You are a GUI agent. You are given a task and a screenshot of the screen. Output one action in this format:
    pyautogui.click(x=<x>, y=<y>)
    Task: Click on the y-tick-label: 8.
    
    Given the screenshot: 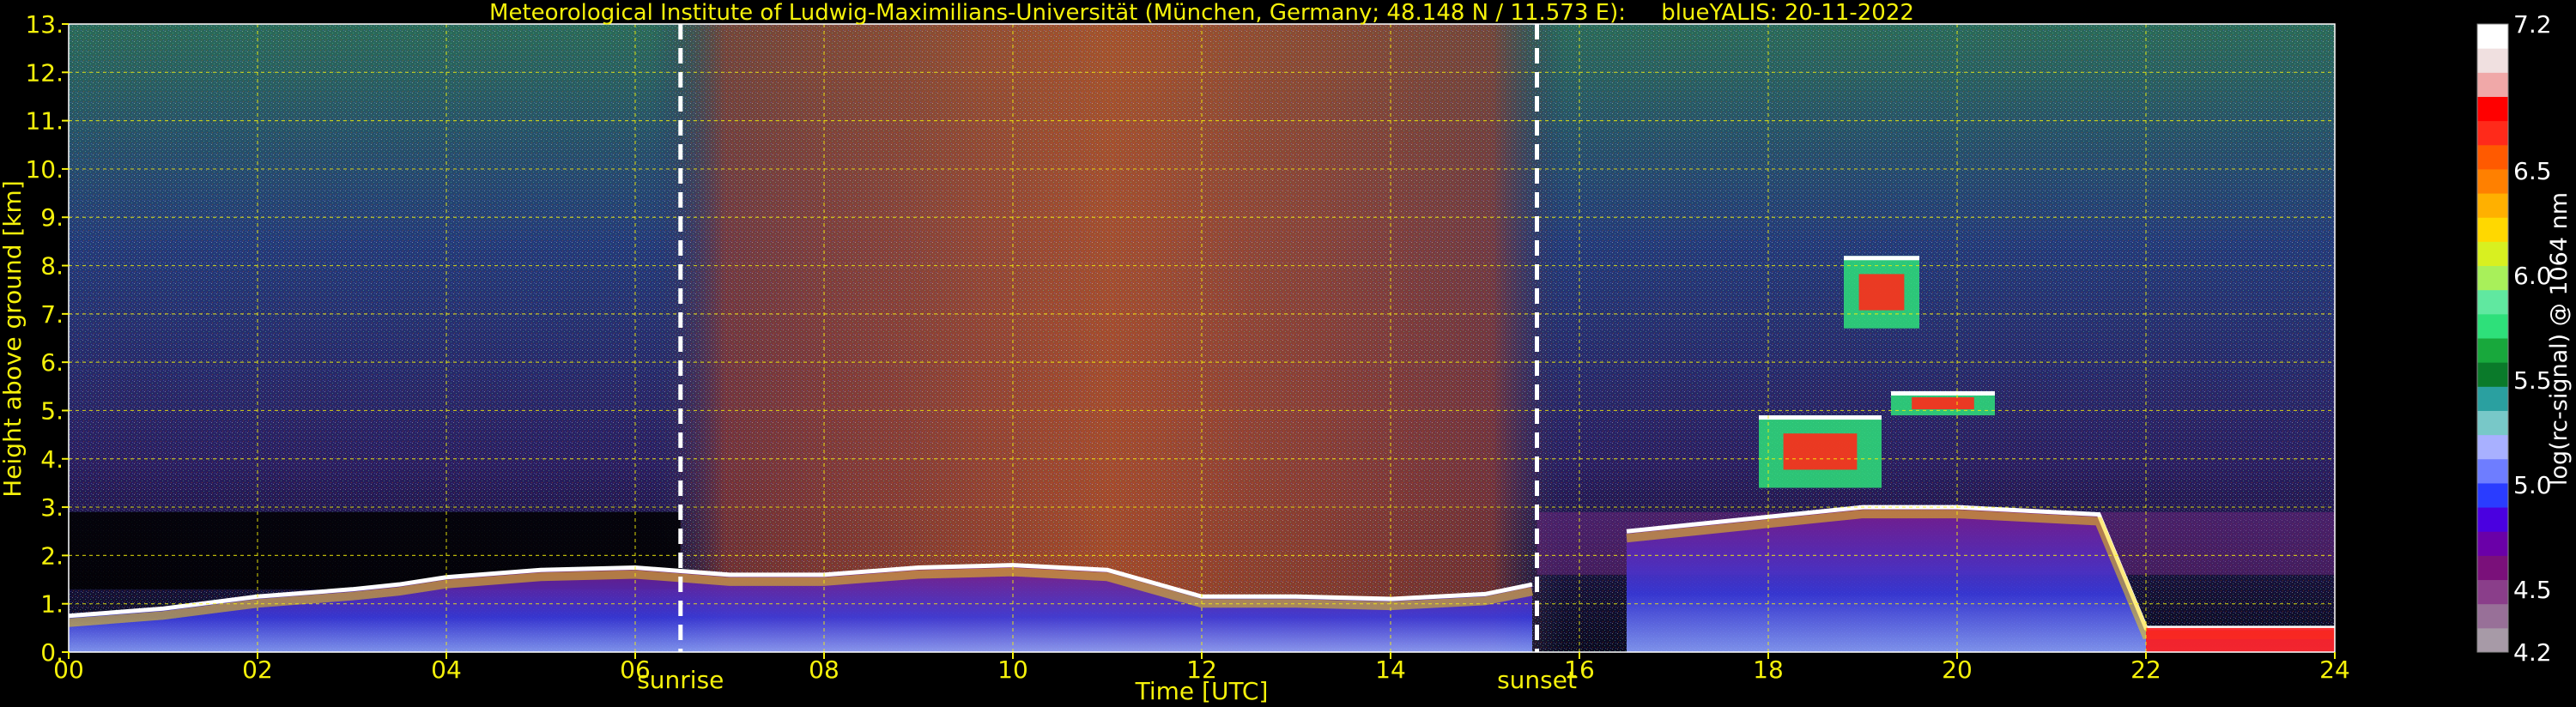 What is the action you would take?
    pyautogui.click(x=52, y=266)
    